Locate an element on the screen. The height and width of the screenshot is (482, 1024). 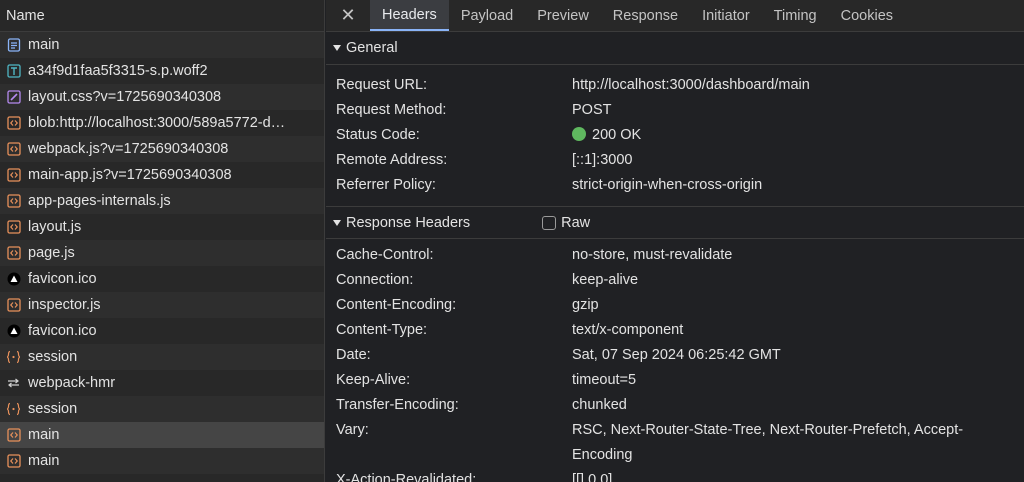
header-value: gzip is located at coordinates (585, 305).